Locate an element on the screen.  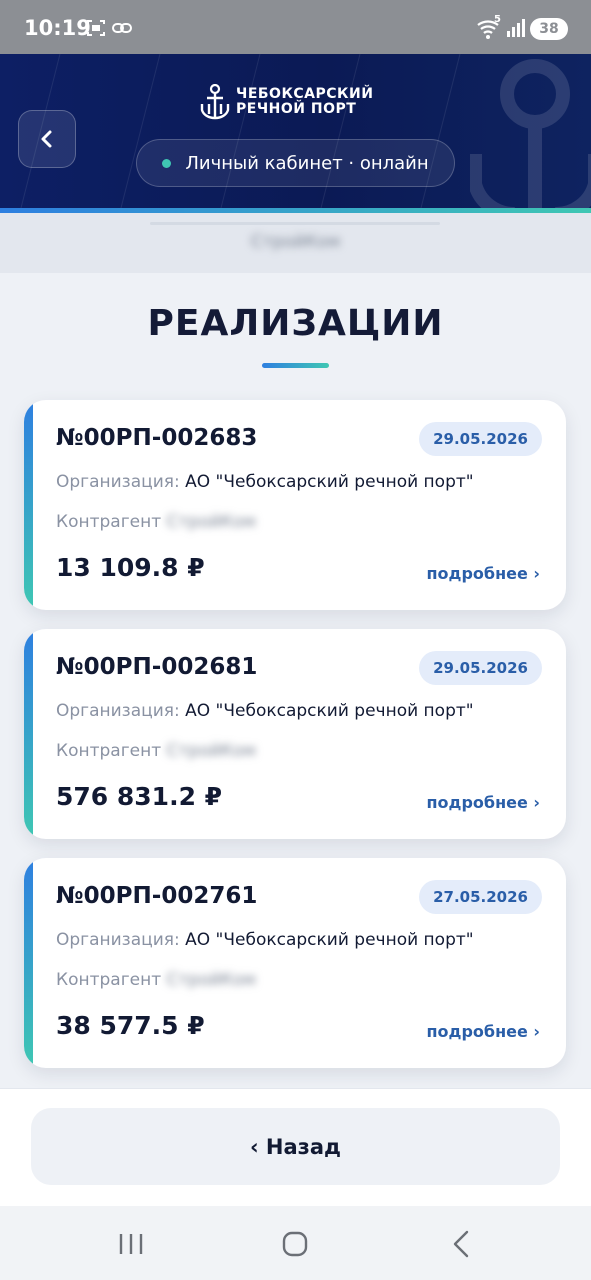
chevron-left-icon is located at coordinates (46, 139).